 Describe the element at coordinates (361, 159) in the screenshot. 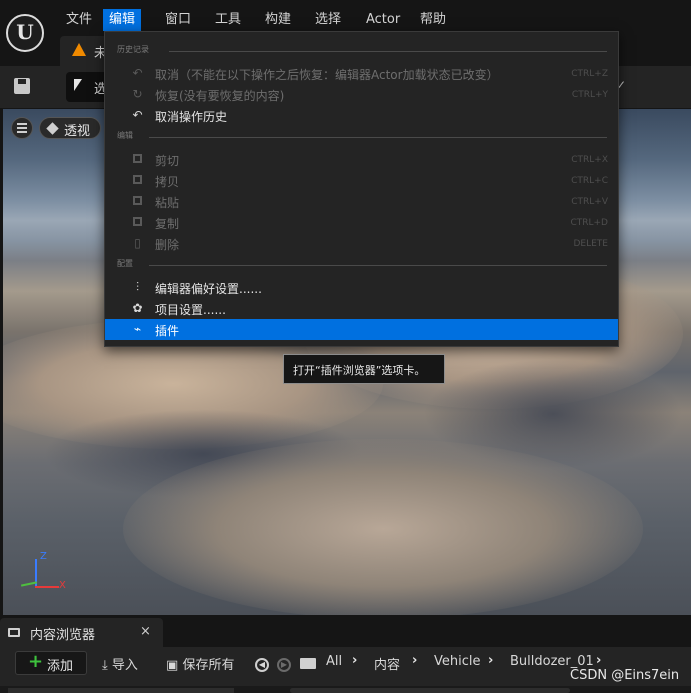

I see `menu-item-cut: 剪切 CTRL+X` at that location.